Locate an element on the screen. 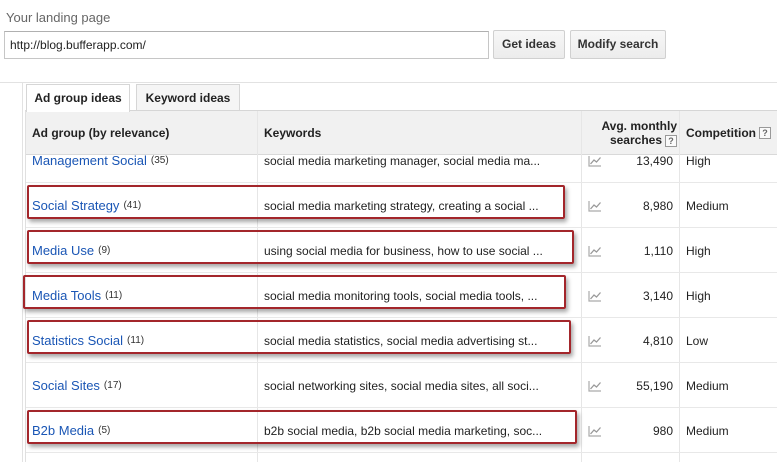  tab-ad-group-ideas: Ad group ideas is located at coordinates (78, 98).